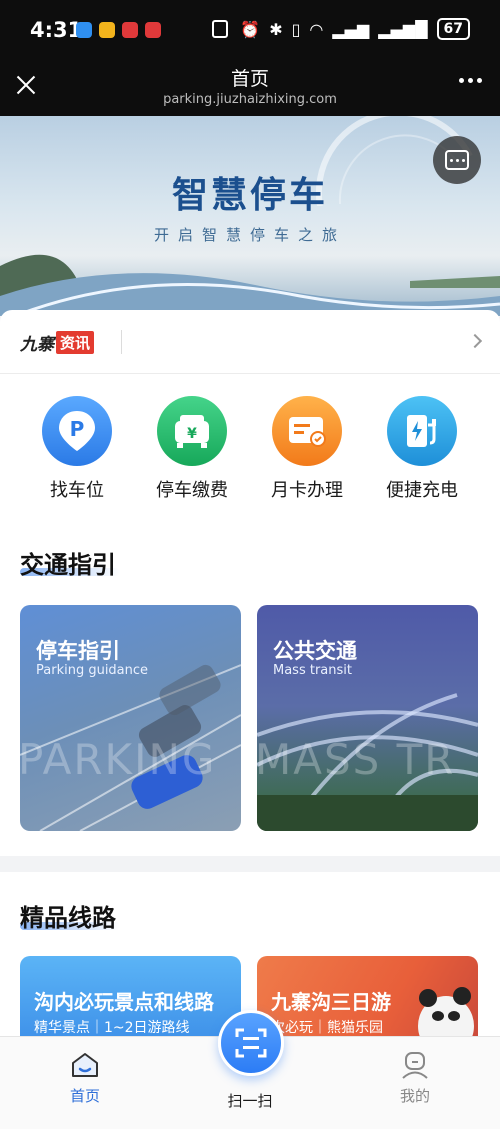  Describe the element at coordinates (249, 235) in the screenshot. I see `banner-subtitle: 开启智慧停车之旅` at that location.